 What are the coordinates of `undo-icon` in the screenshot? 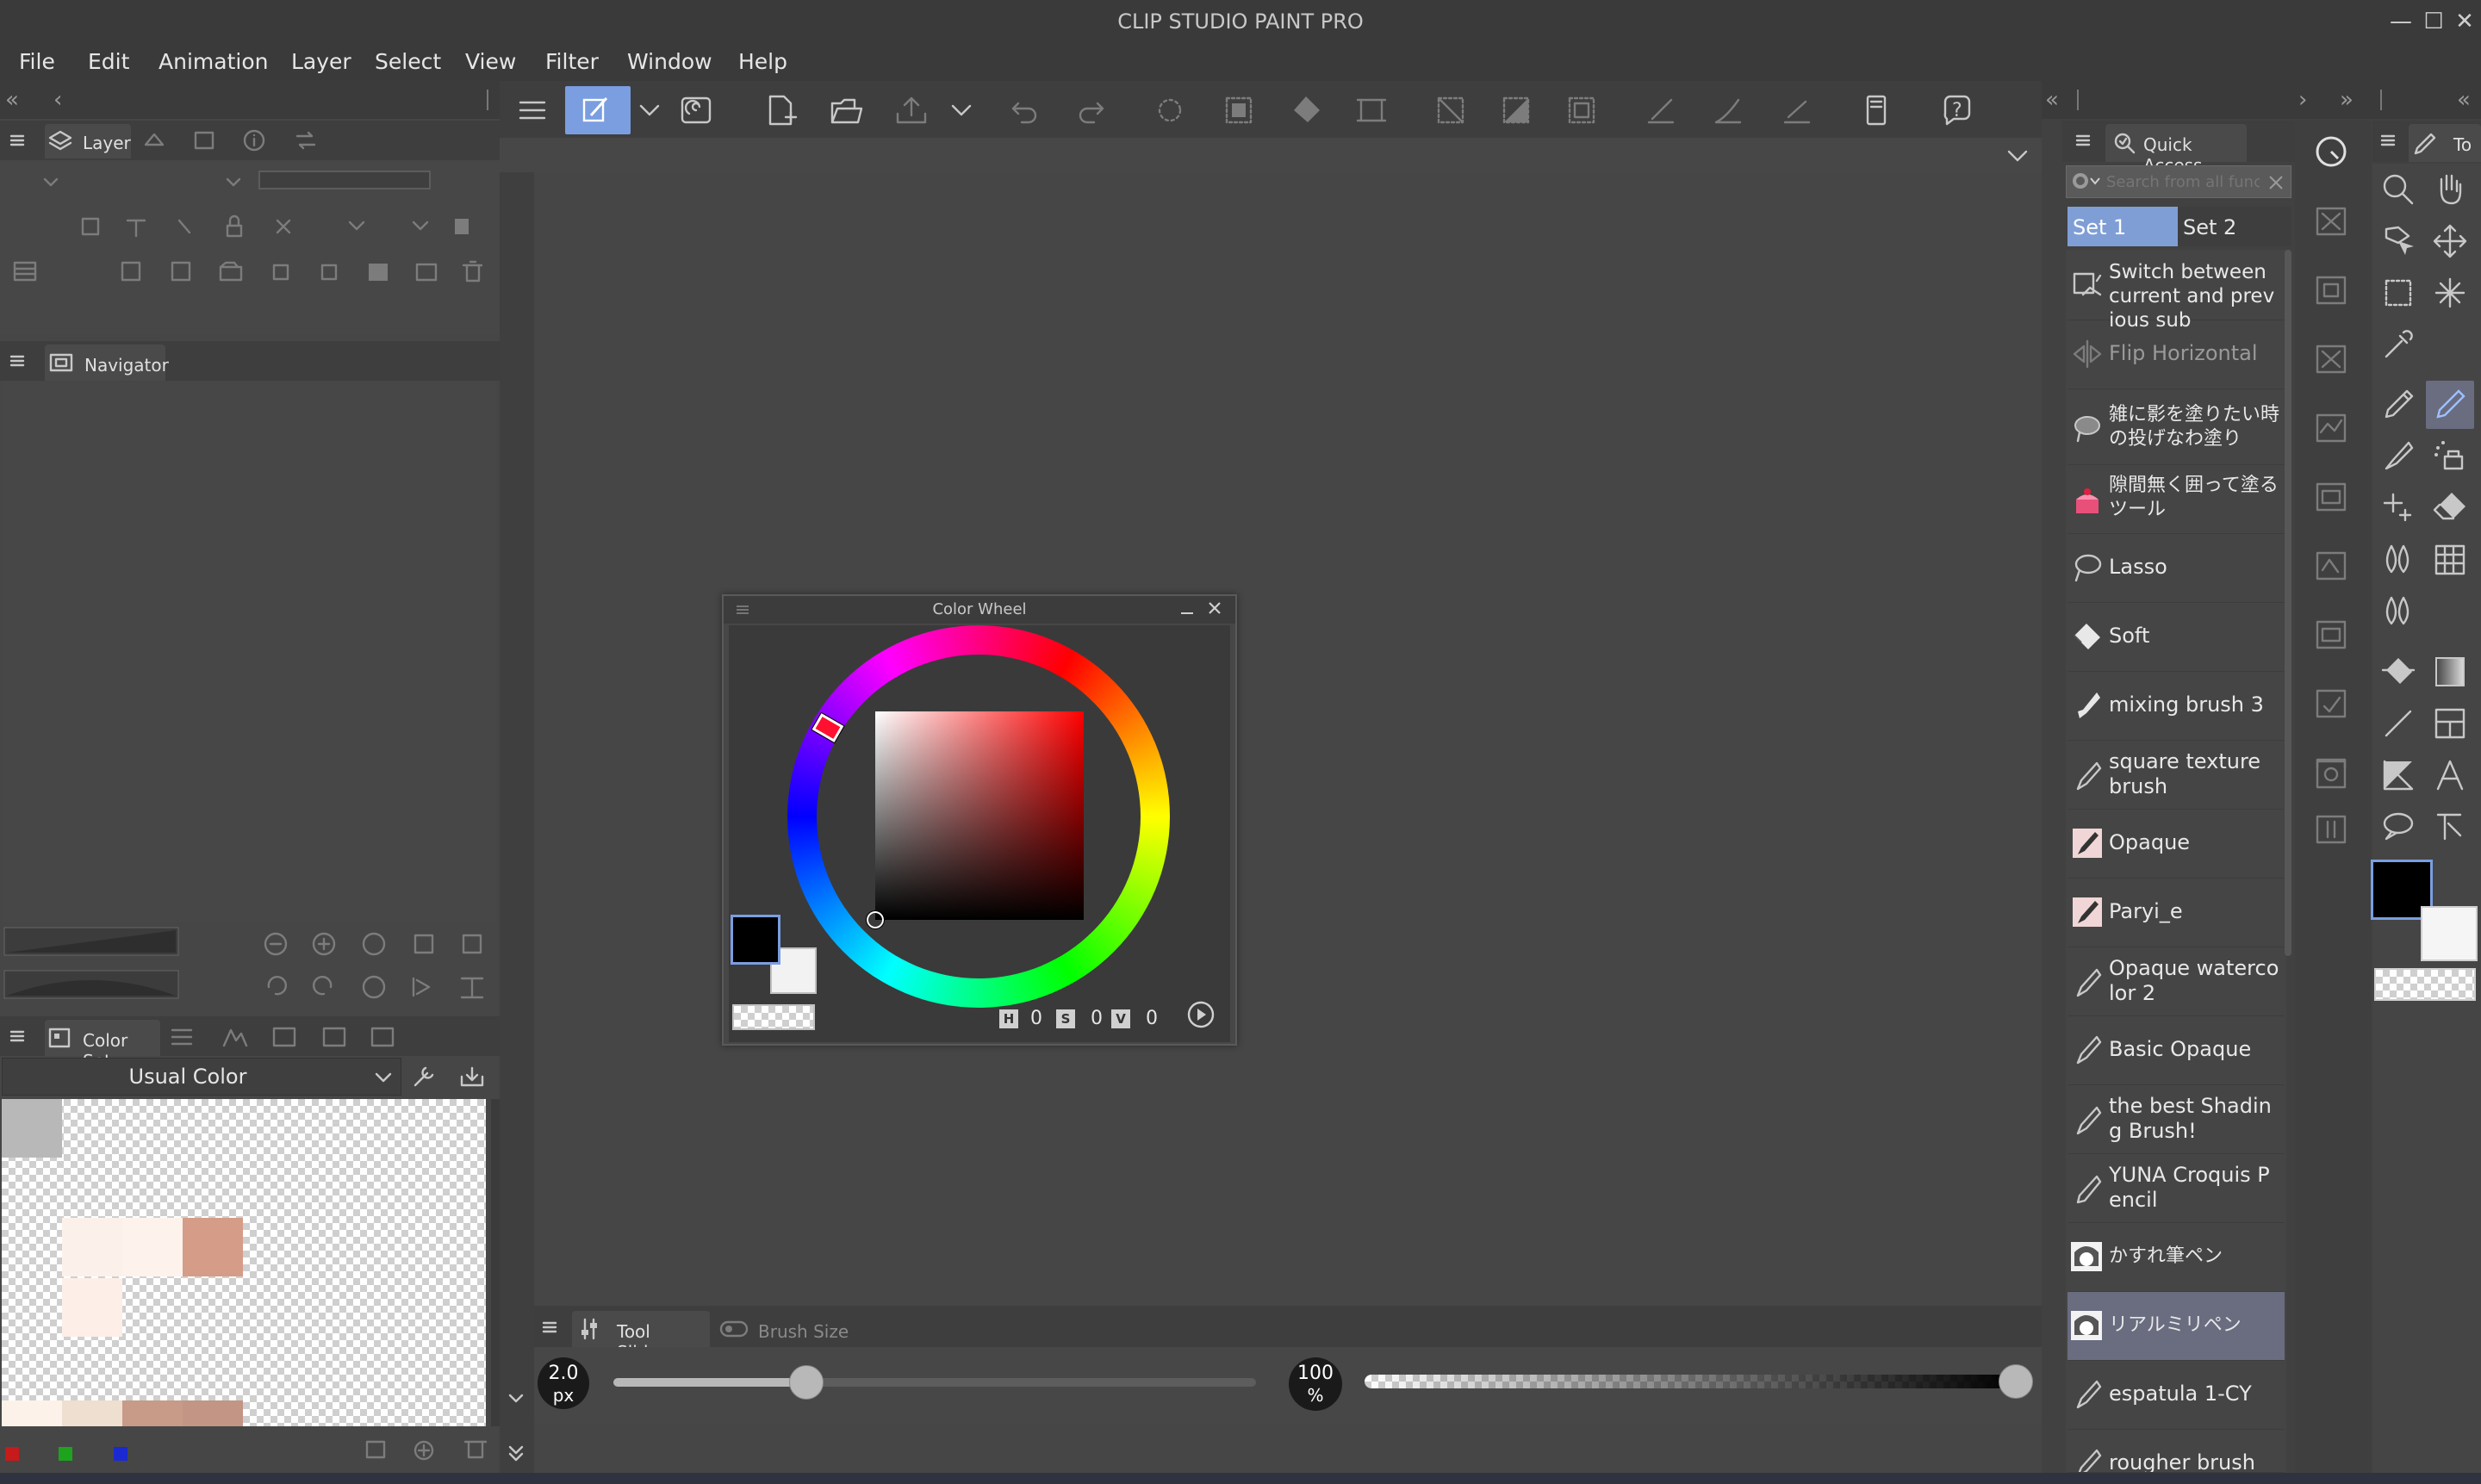 It's located at (1025, 110).